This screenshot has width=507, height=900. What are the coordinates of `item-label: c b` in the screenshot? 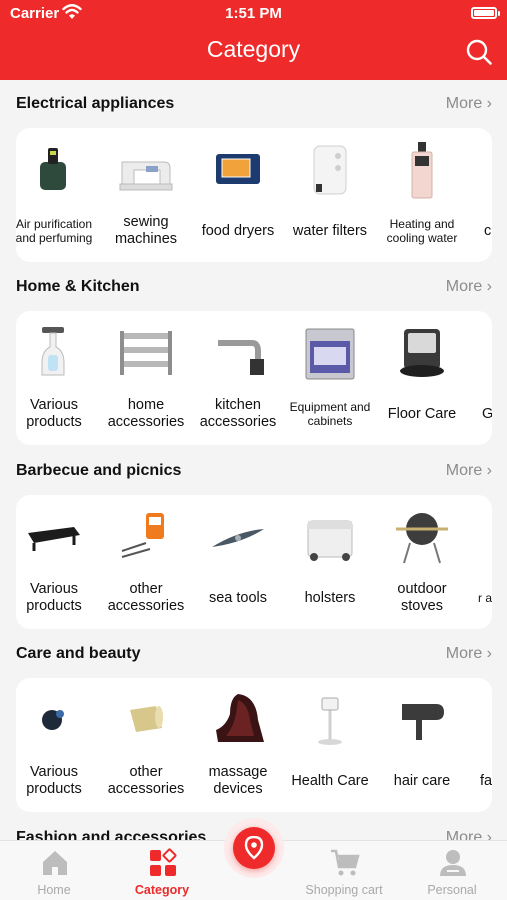 It's located at (488, 230).